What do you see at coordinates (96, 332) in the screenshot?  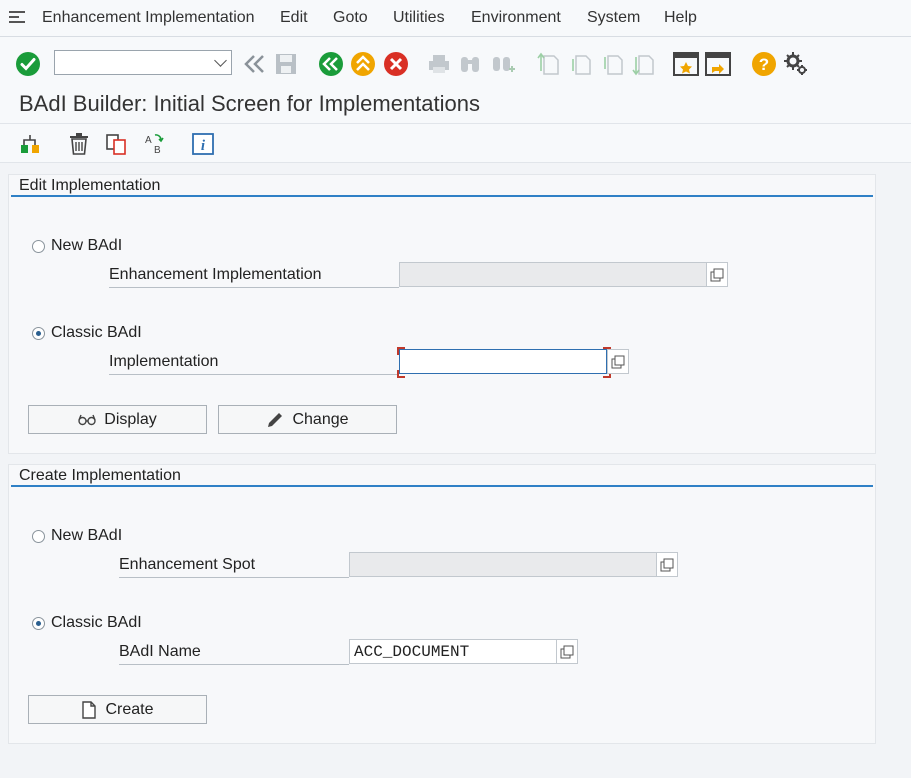 I see `edit-classic-badi-label: Classic BAdI` at bounding box center [96, 332].